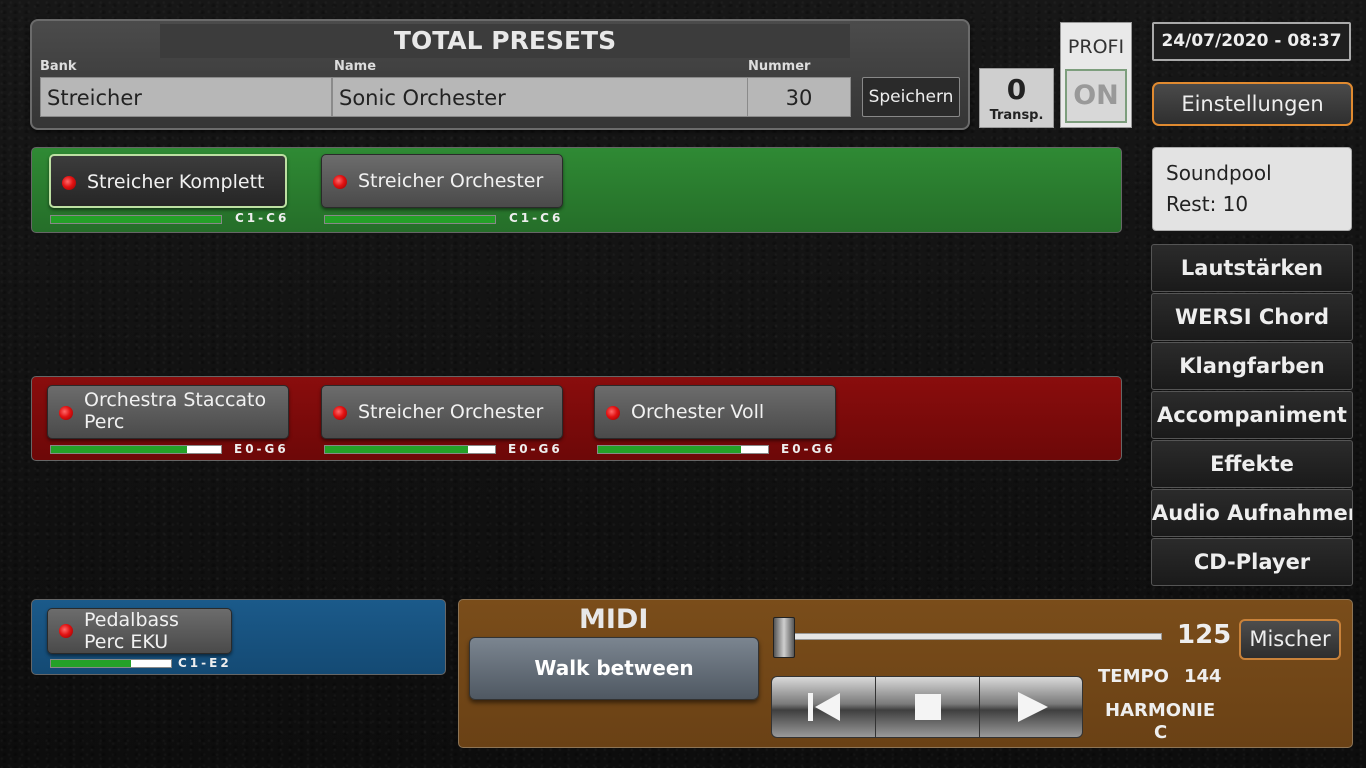 This screenshot has height=768, width=1366. What do you see at coordinates (505, 41) in the screenshot?
I see `preset-title: TOTAL PRESETS` at bounding box center [505, 41].